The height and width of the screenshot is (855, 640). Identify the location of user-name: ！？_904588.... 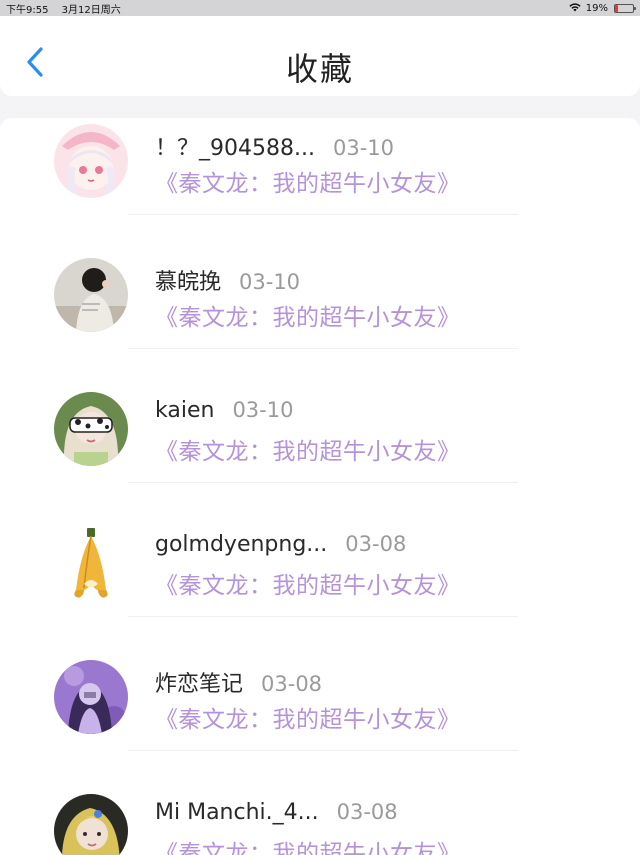
(235, 148).